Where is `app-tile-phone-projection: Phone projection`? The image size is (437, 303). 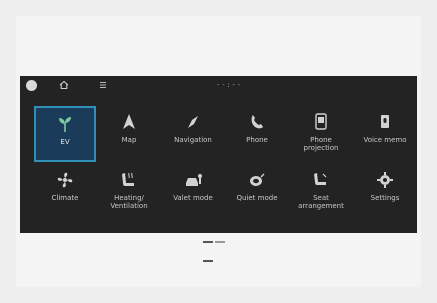
app-tile-phone-projection: Phone projection is located at coordinates (321, 134).